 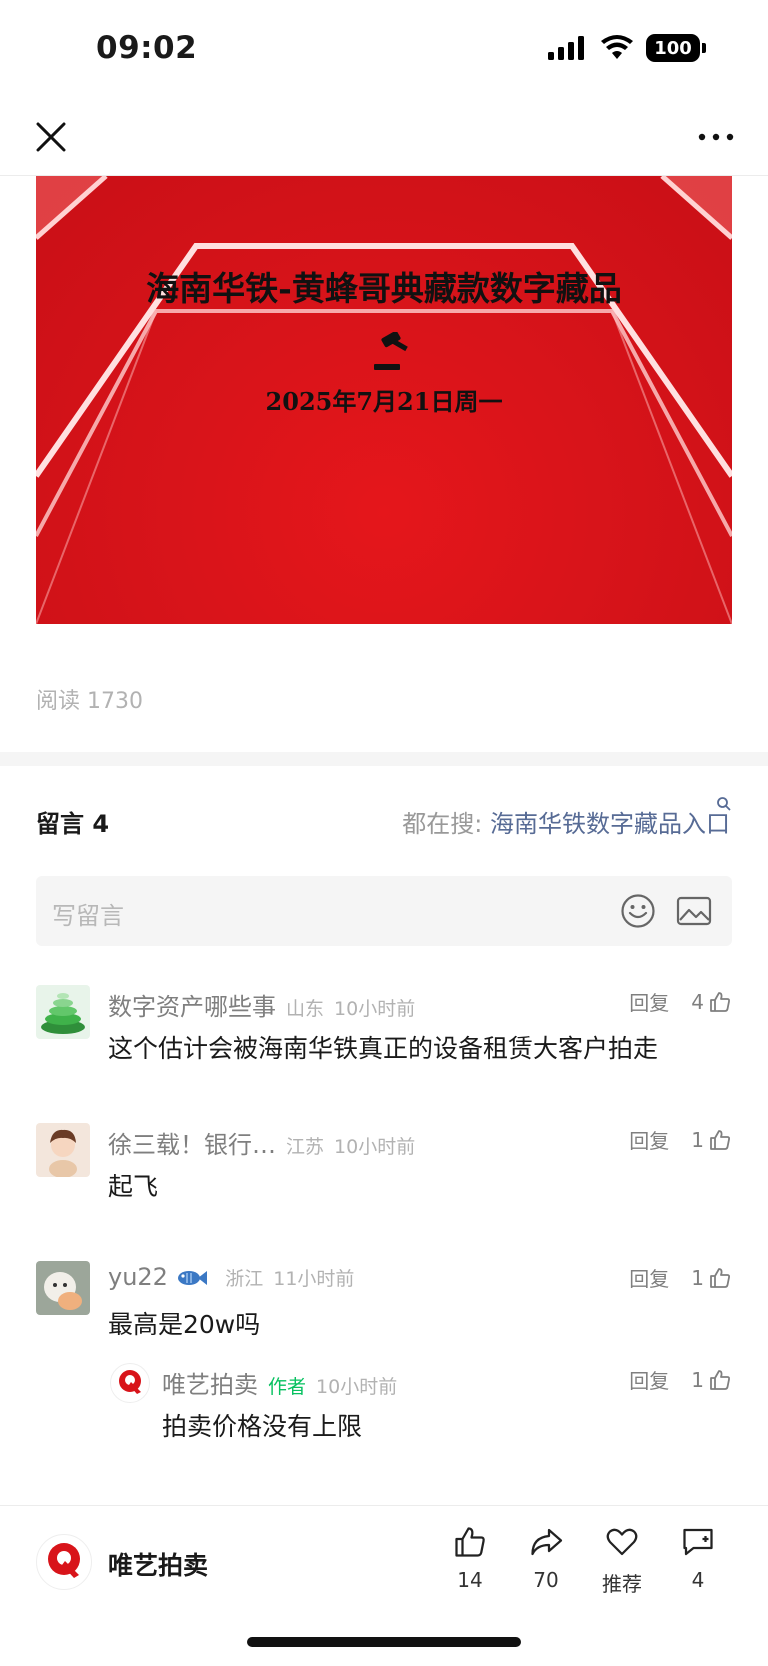 I want to click on nav-bar, so click(x=384, y=138).